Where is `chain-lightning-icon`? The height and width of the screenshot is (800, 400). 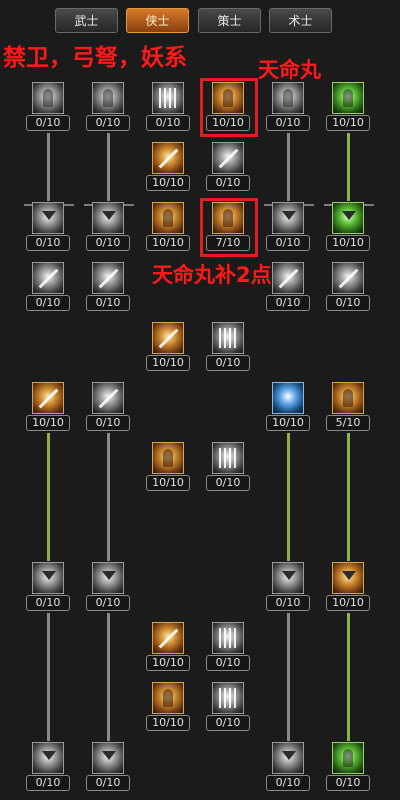
chain-lightning-icon is located at coordinates (288, 398).